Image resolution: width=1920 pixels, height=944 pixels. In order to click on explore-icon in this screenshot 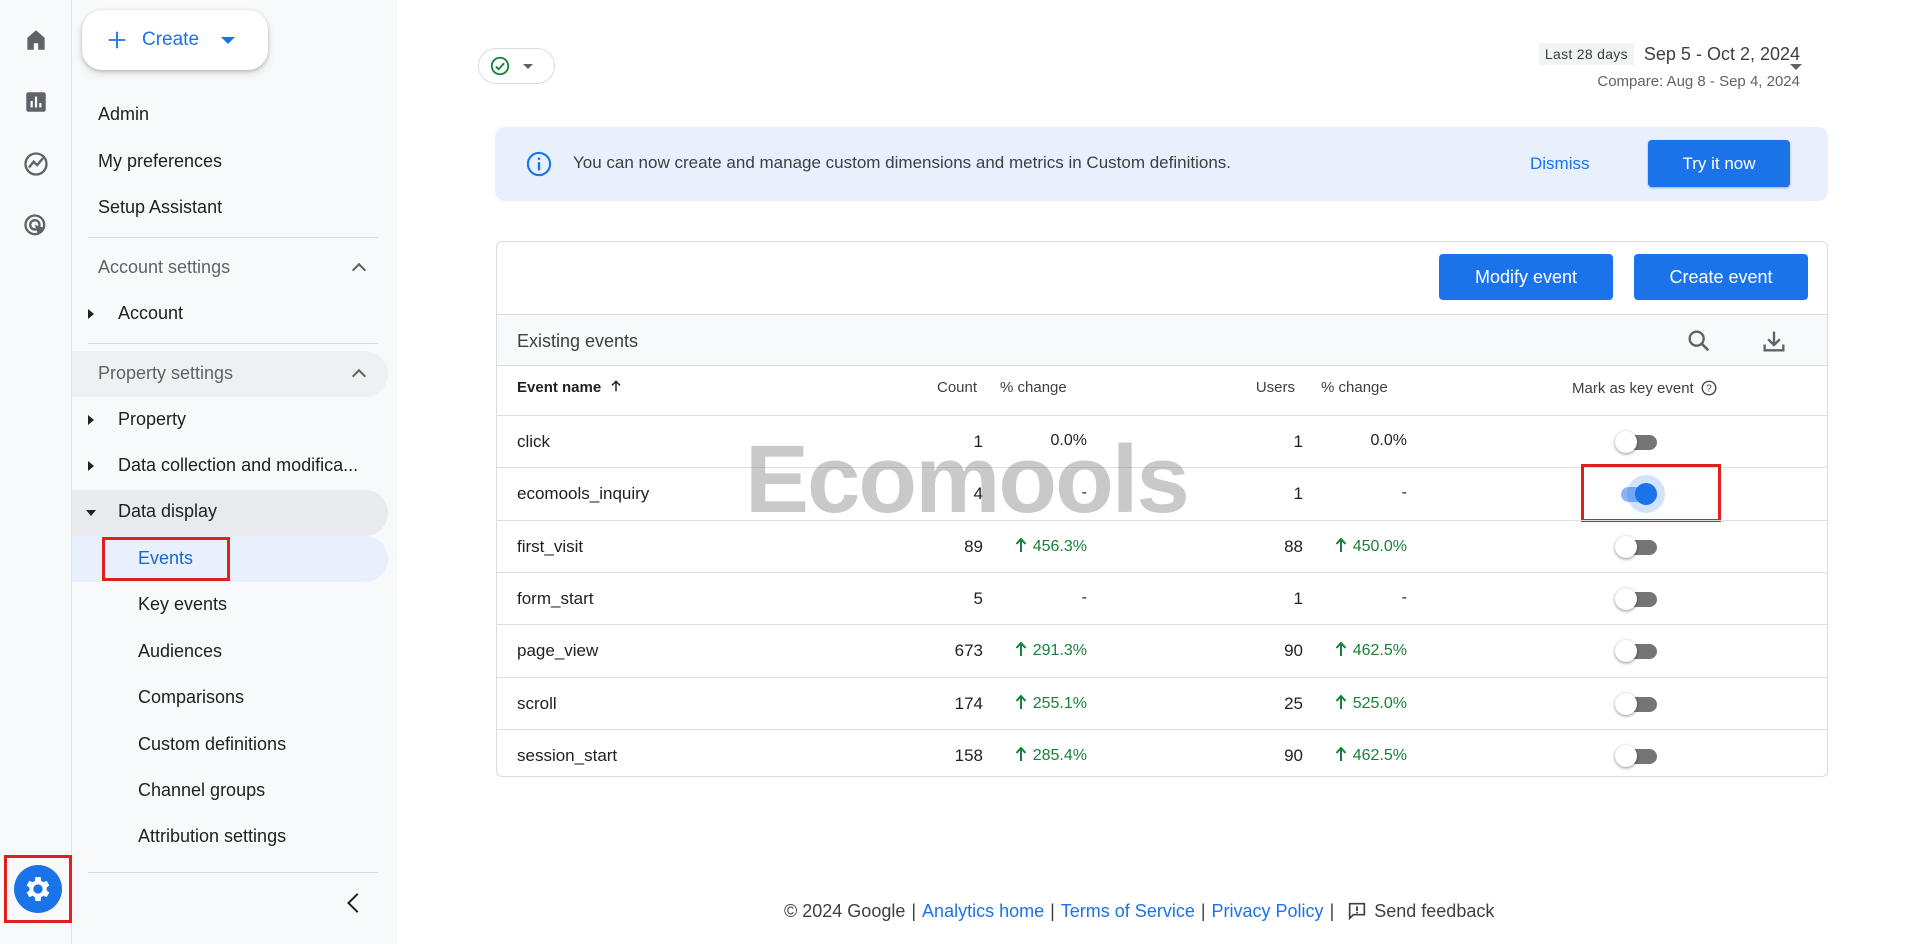, I will do `click(36, 164)`.